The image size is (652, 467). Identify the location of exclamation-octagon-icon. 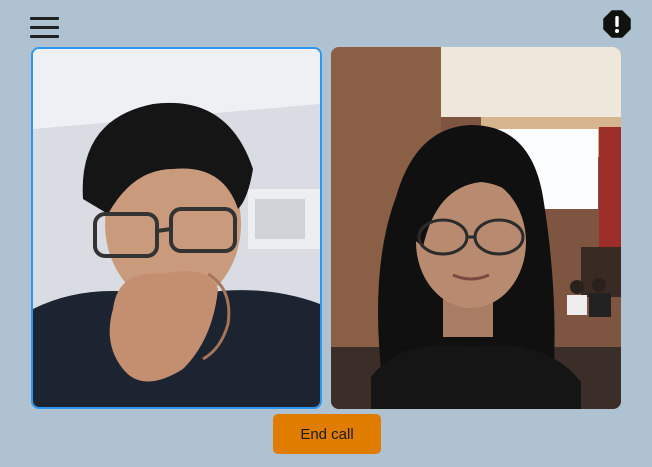
(617, 24).